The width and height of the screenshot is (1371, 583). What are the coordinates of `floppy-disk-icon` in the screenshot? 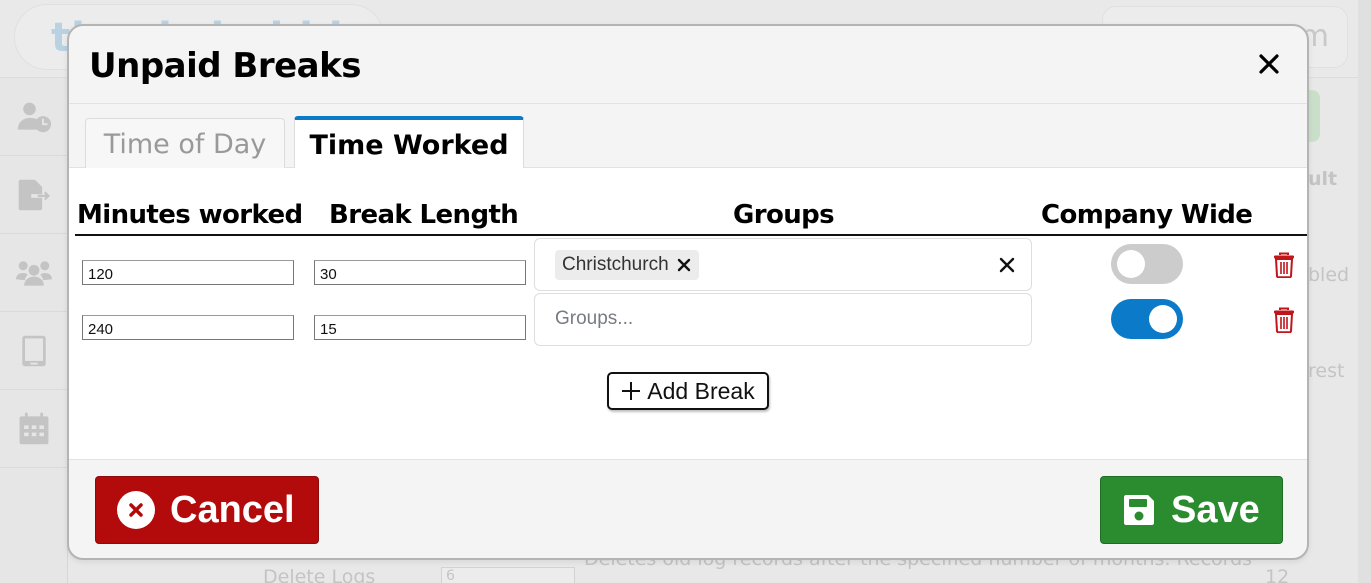 It's located at (1139, 510).